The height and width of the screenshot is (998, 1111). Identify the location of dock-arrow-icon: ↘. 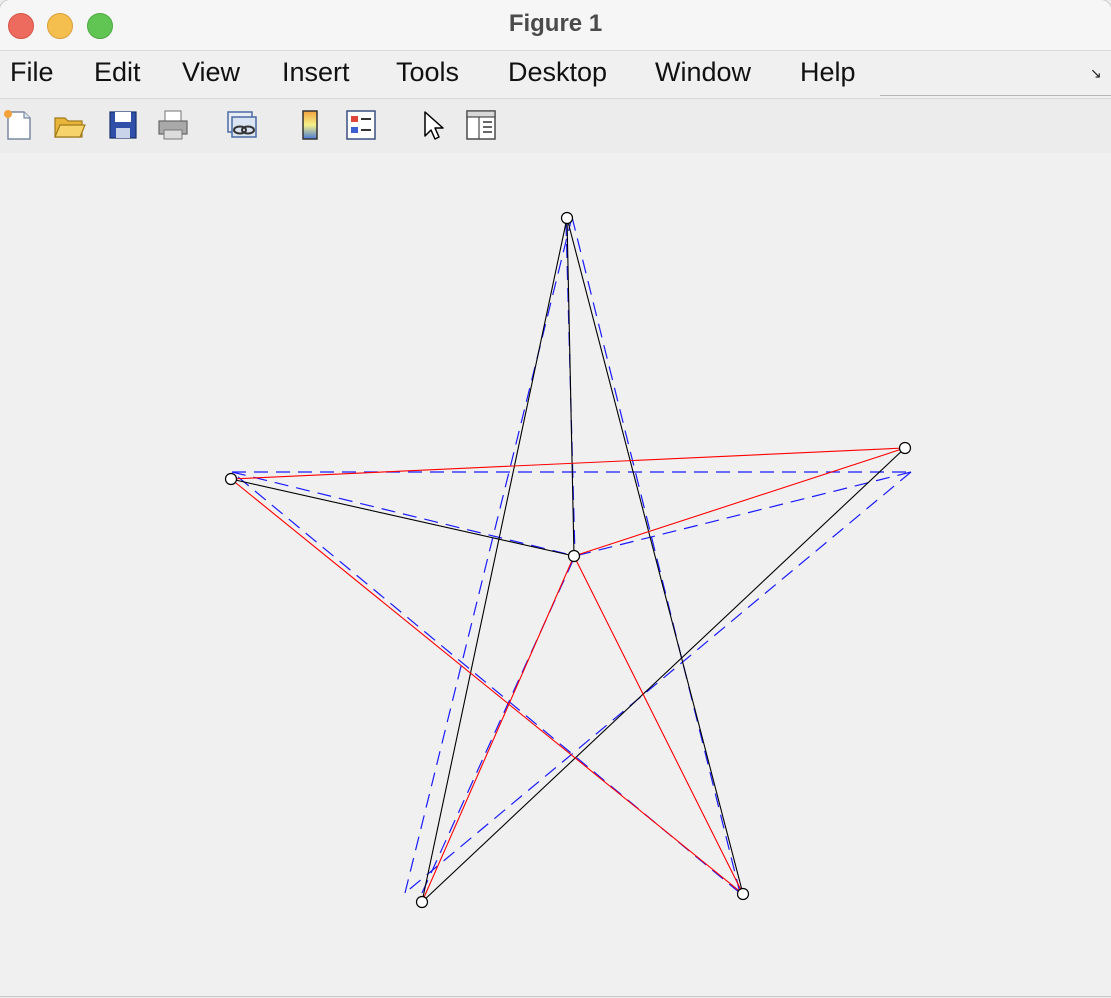
(1096, 73).